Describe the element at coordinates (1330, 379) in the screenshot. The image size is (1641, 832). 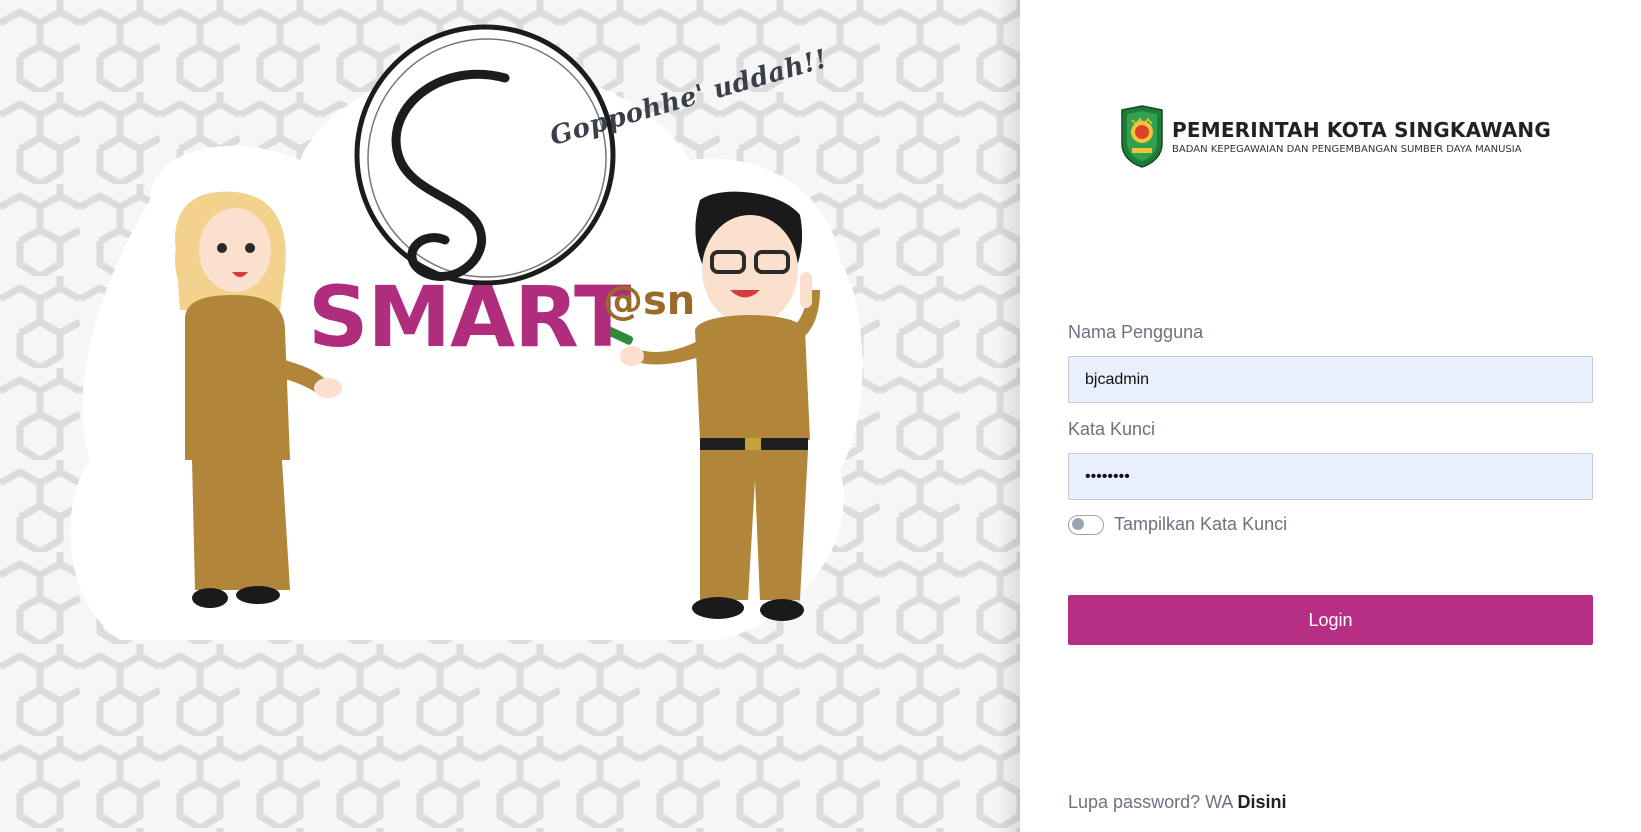
I see `username-input` at that location.